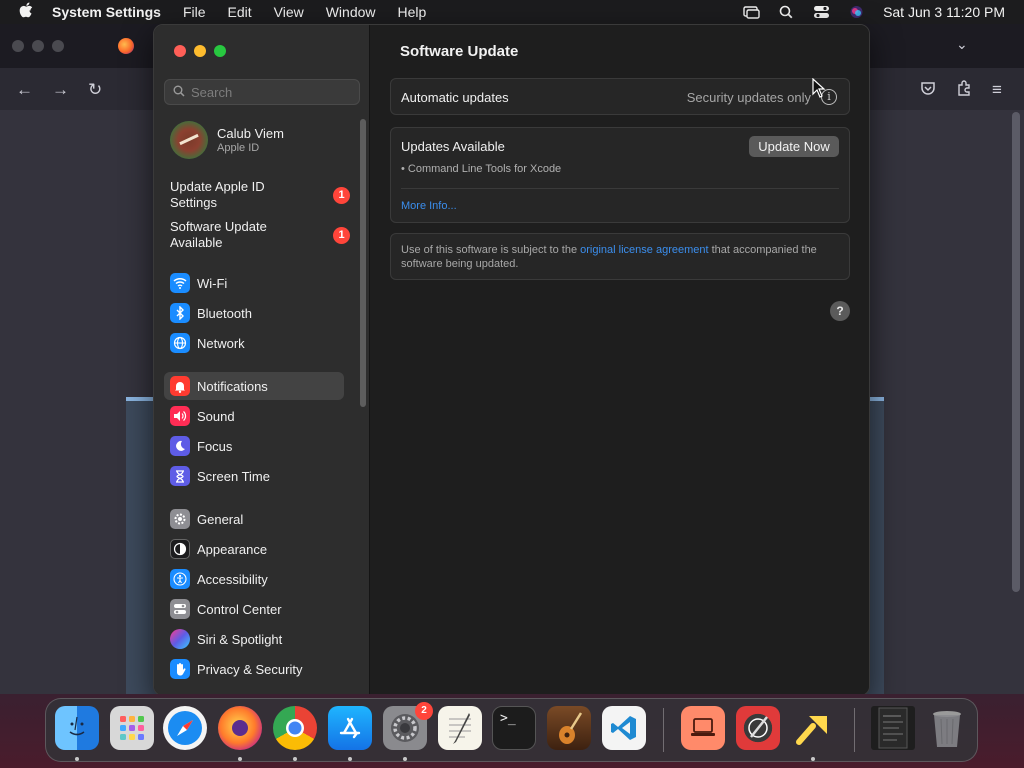 Image resolution: width=1024 pixels, height=768 pixels. I want to click on browser-zoom-button, so click(58, 46).